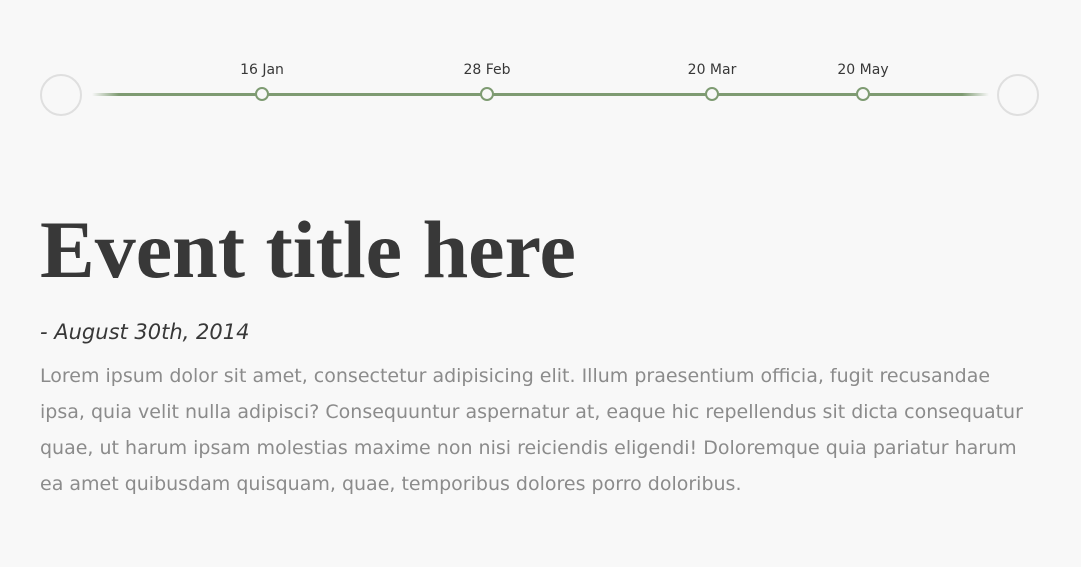 The image size is (1081, 567). What do you see at coordinates (1018, 95) in the screenshot?
I see `timeline-next-button` at bounding box center [1018, 95].